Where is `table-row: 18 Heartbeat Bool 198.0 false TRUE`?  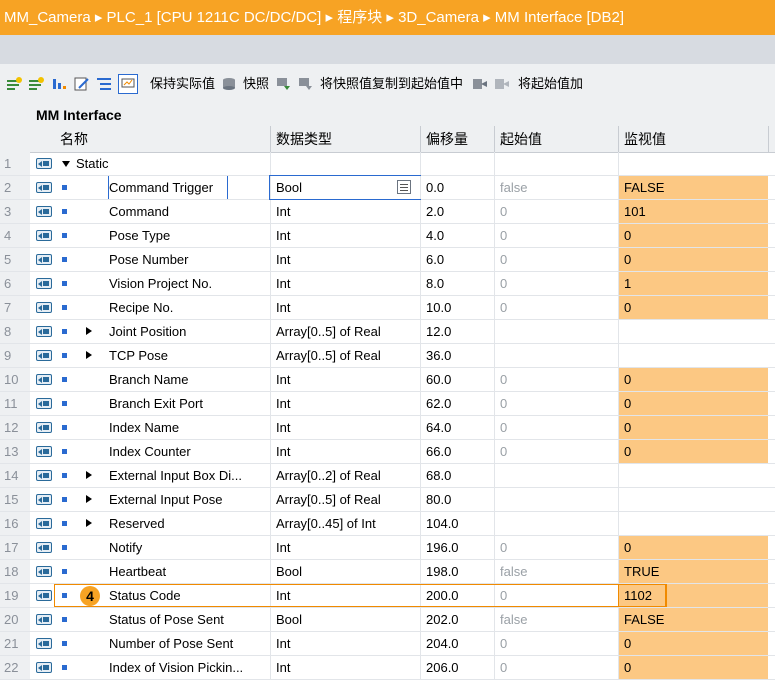 table-row: 18 Heartbeat Bool 198.0 false TRUE is located at coordinates (387, 572).